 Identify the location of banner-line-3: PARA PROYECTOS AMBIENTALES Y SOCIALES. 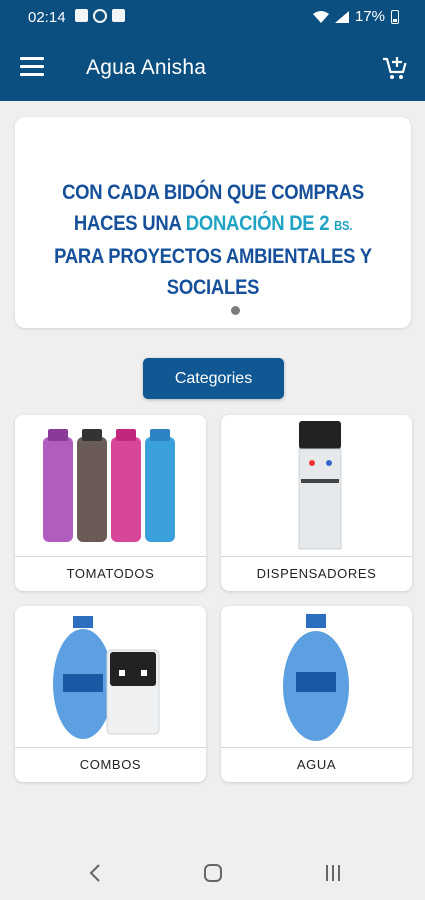
(213, 271).